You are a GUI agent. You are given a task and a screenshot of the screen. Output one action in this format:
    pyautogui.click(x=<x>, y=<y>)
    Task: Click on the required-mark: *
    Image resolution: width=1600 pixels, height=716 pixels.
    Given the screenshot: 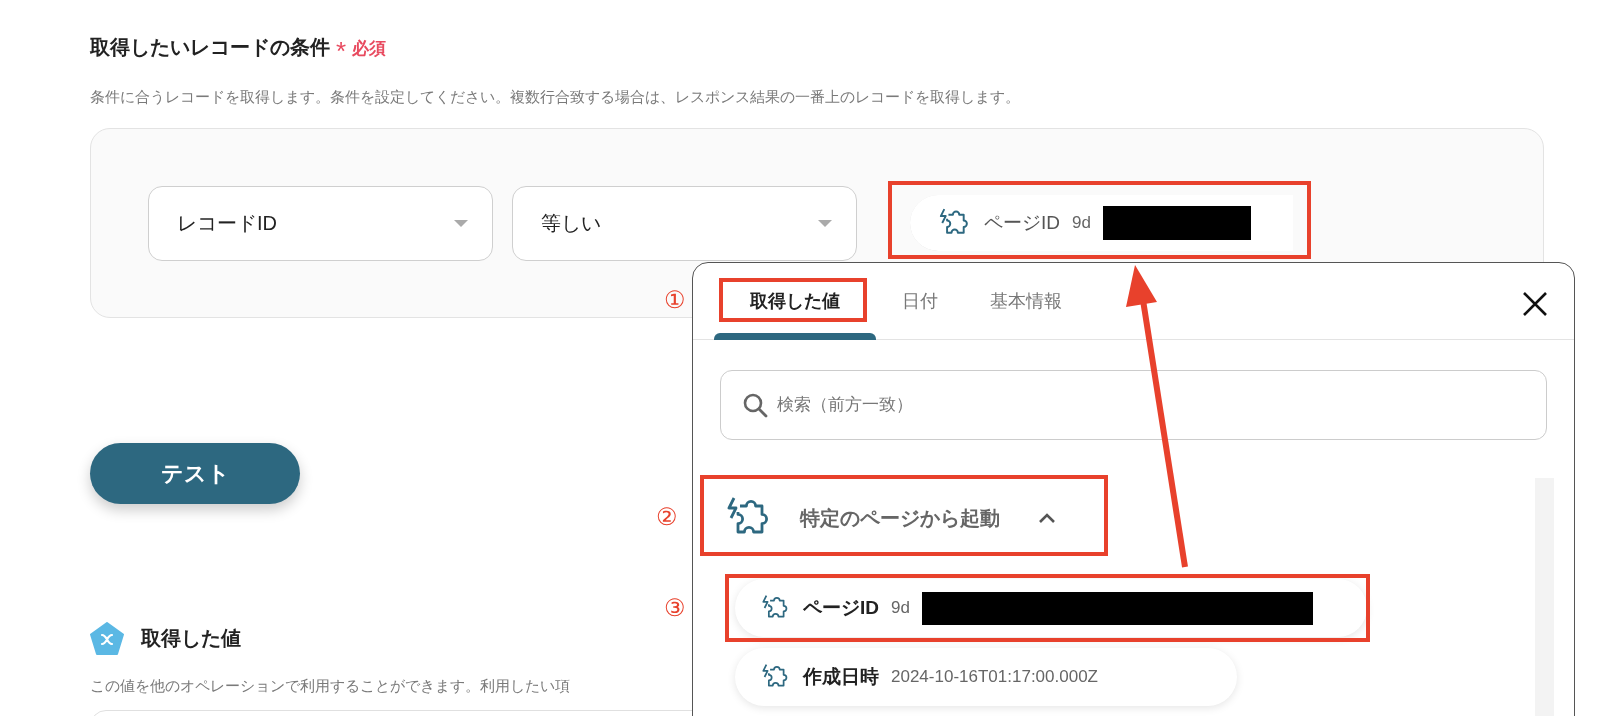 What is the action you would take?
    pyautogui.click(x=341, y=51)
    